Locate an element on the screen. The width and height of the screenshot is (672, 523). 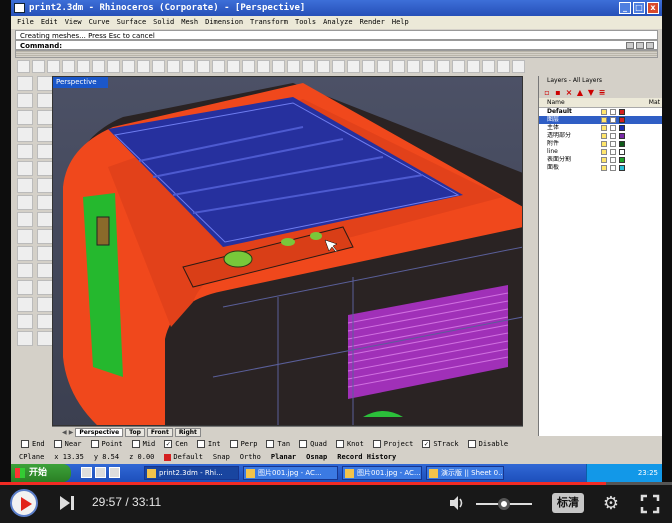
array-icon is located at coordinates (25, 321).